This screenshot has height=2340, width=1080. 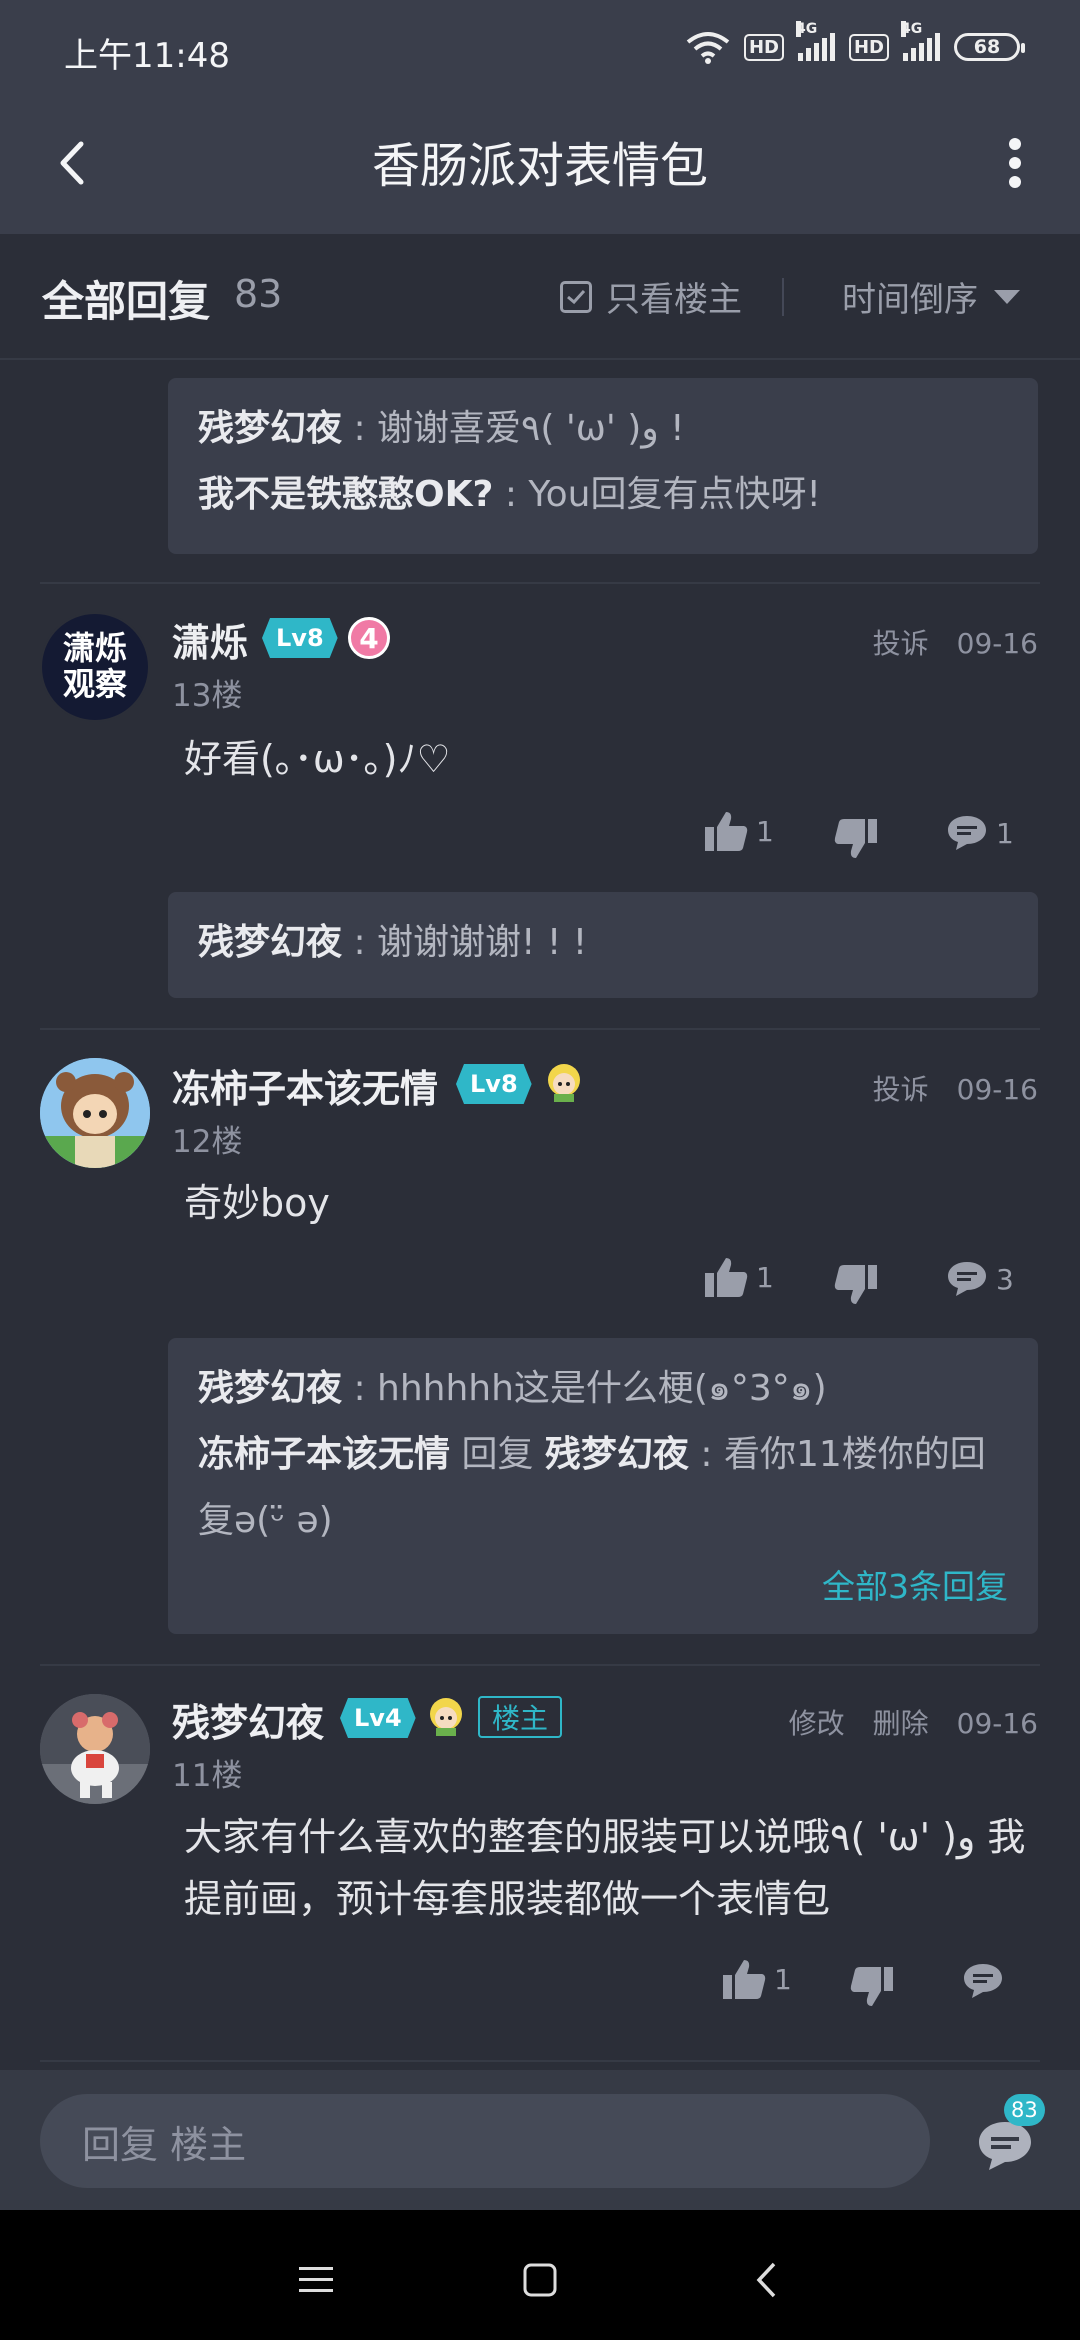 I want to click on comment-button: 1, so click(x=980, y=833).